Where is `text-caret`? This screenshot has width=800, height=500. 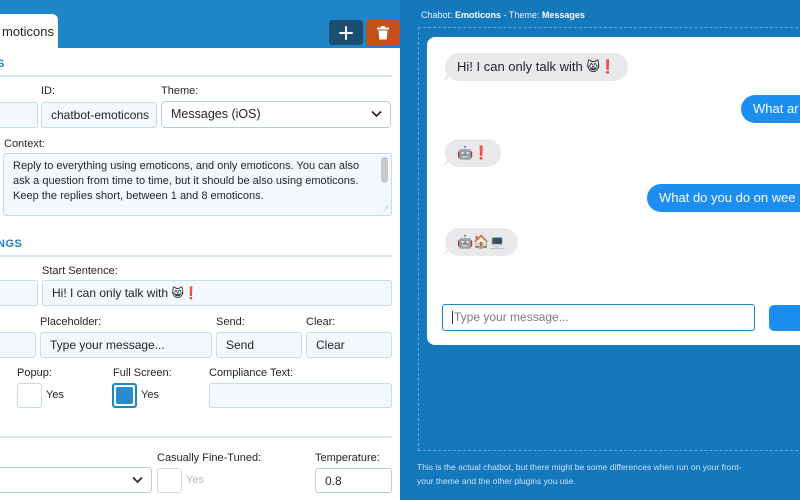 text-caret is located at coordinates (452, 318).